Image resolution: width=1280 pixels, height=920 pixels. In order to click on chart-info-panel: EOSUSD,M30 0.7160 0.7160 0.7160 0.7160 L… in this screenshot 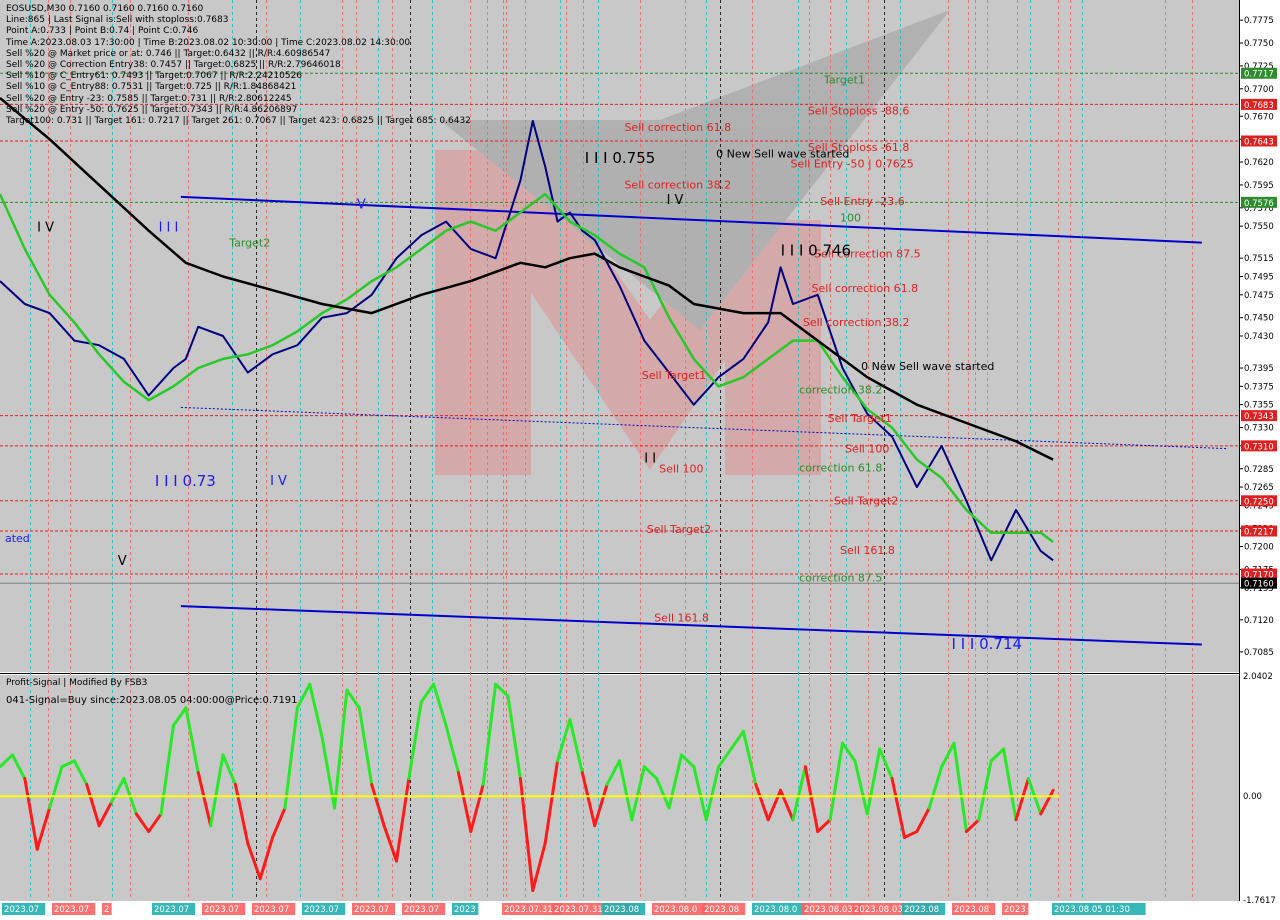, I will do `click(238, 65)`.